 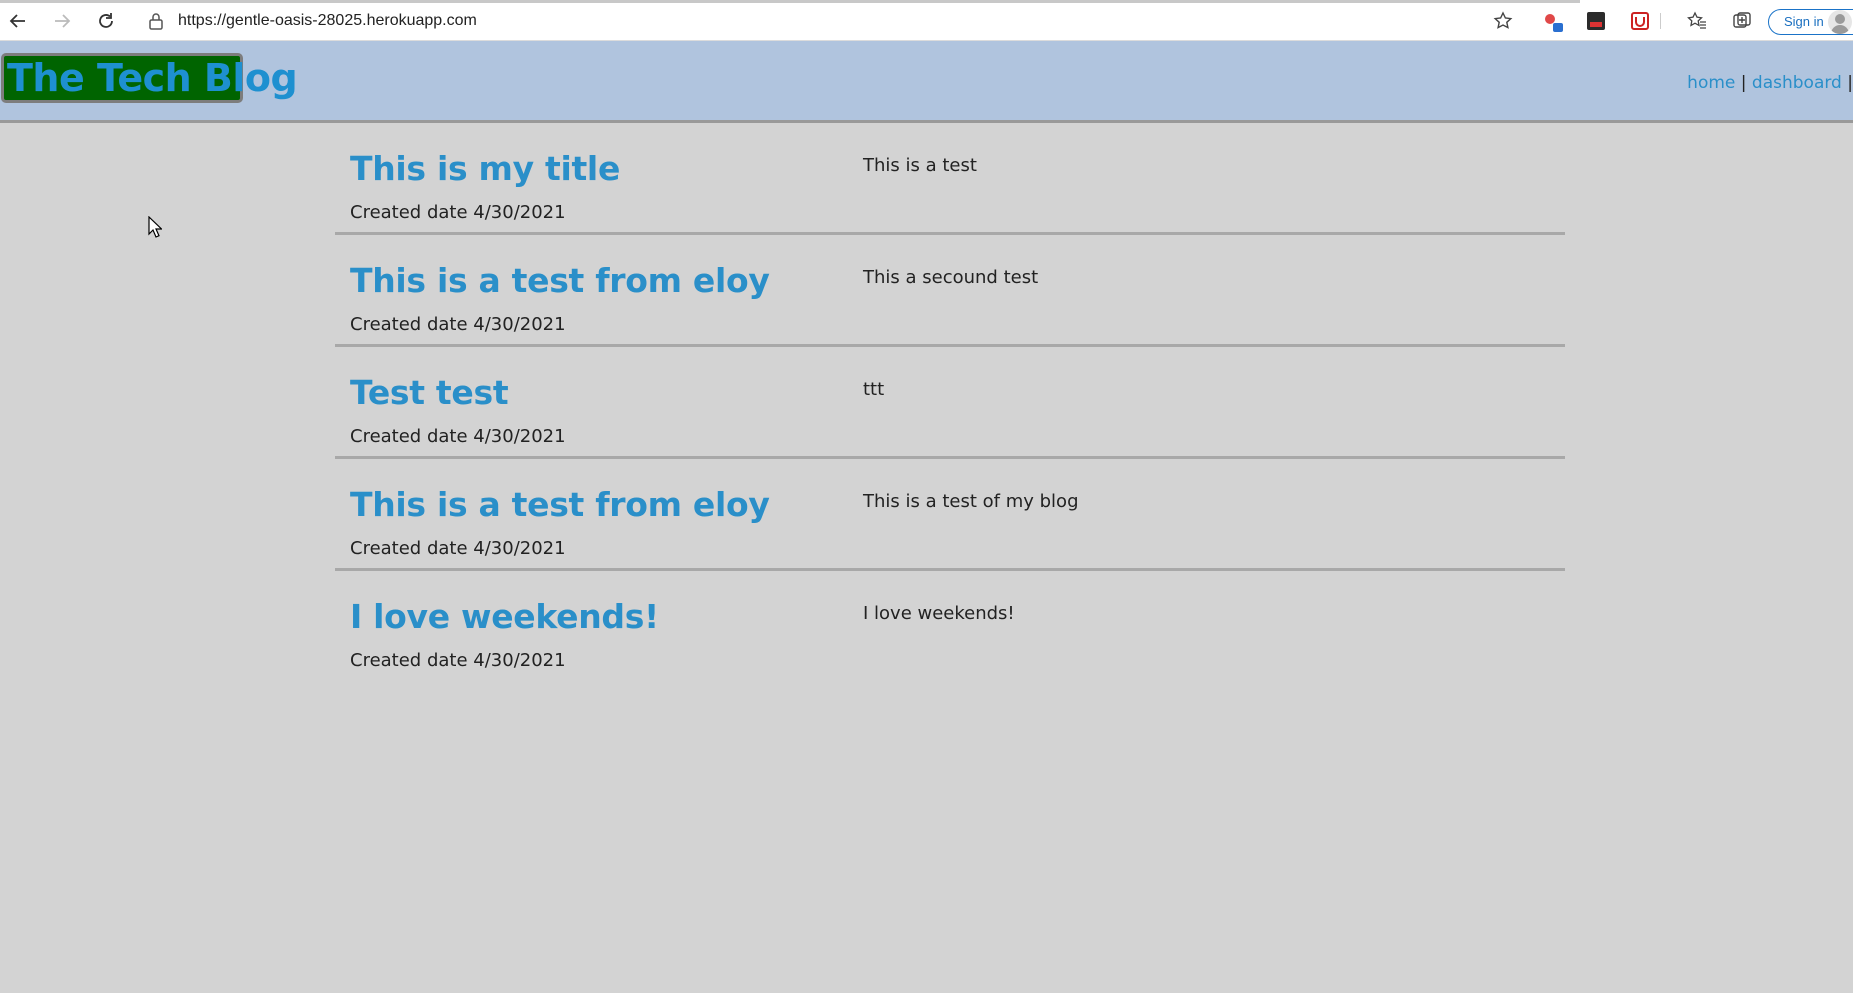 What do you see at coordinates (485, 168) in the screenshot?
I see `post-title: This is my title` at bounding box center [485, 168].